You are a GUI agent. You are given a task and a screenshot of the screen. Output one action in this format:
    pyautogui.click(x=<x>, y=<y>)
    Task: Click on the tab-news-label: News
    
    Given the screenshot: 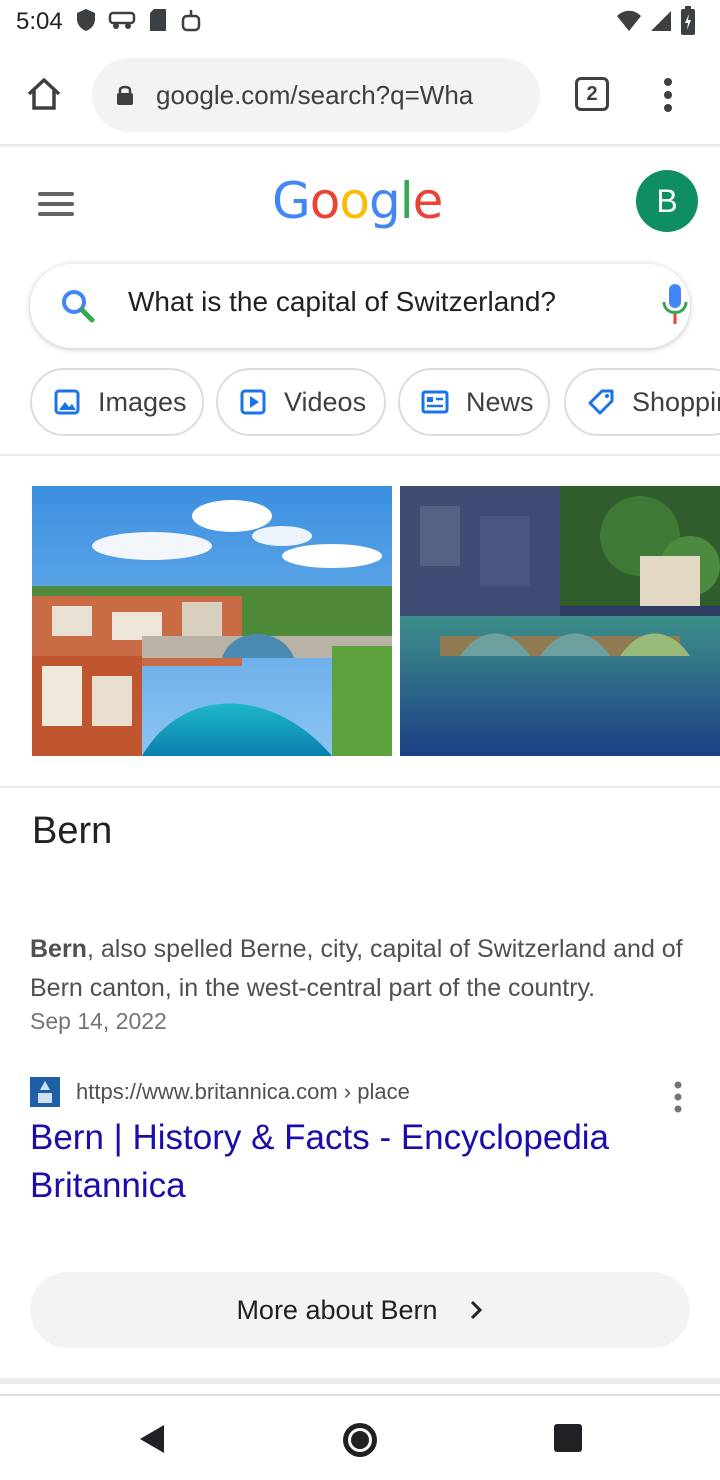 What is the action you would take?
    pyautogui.click(x=500, y=401)
    